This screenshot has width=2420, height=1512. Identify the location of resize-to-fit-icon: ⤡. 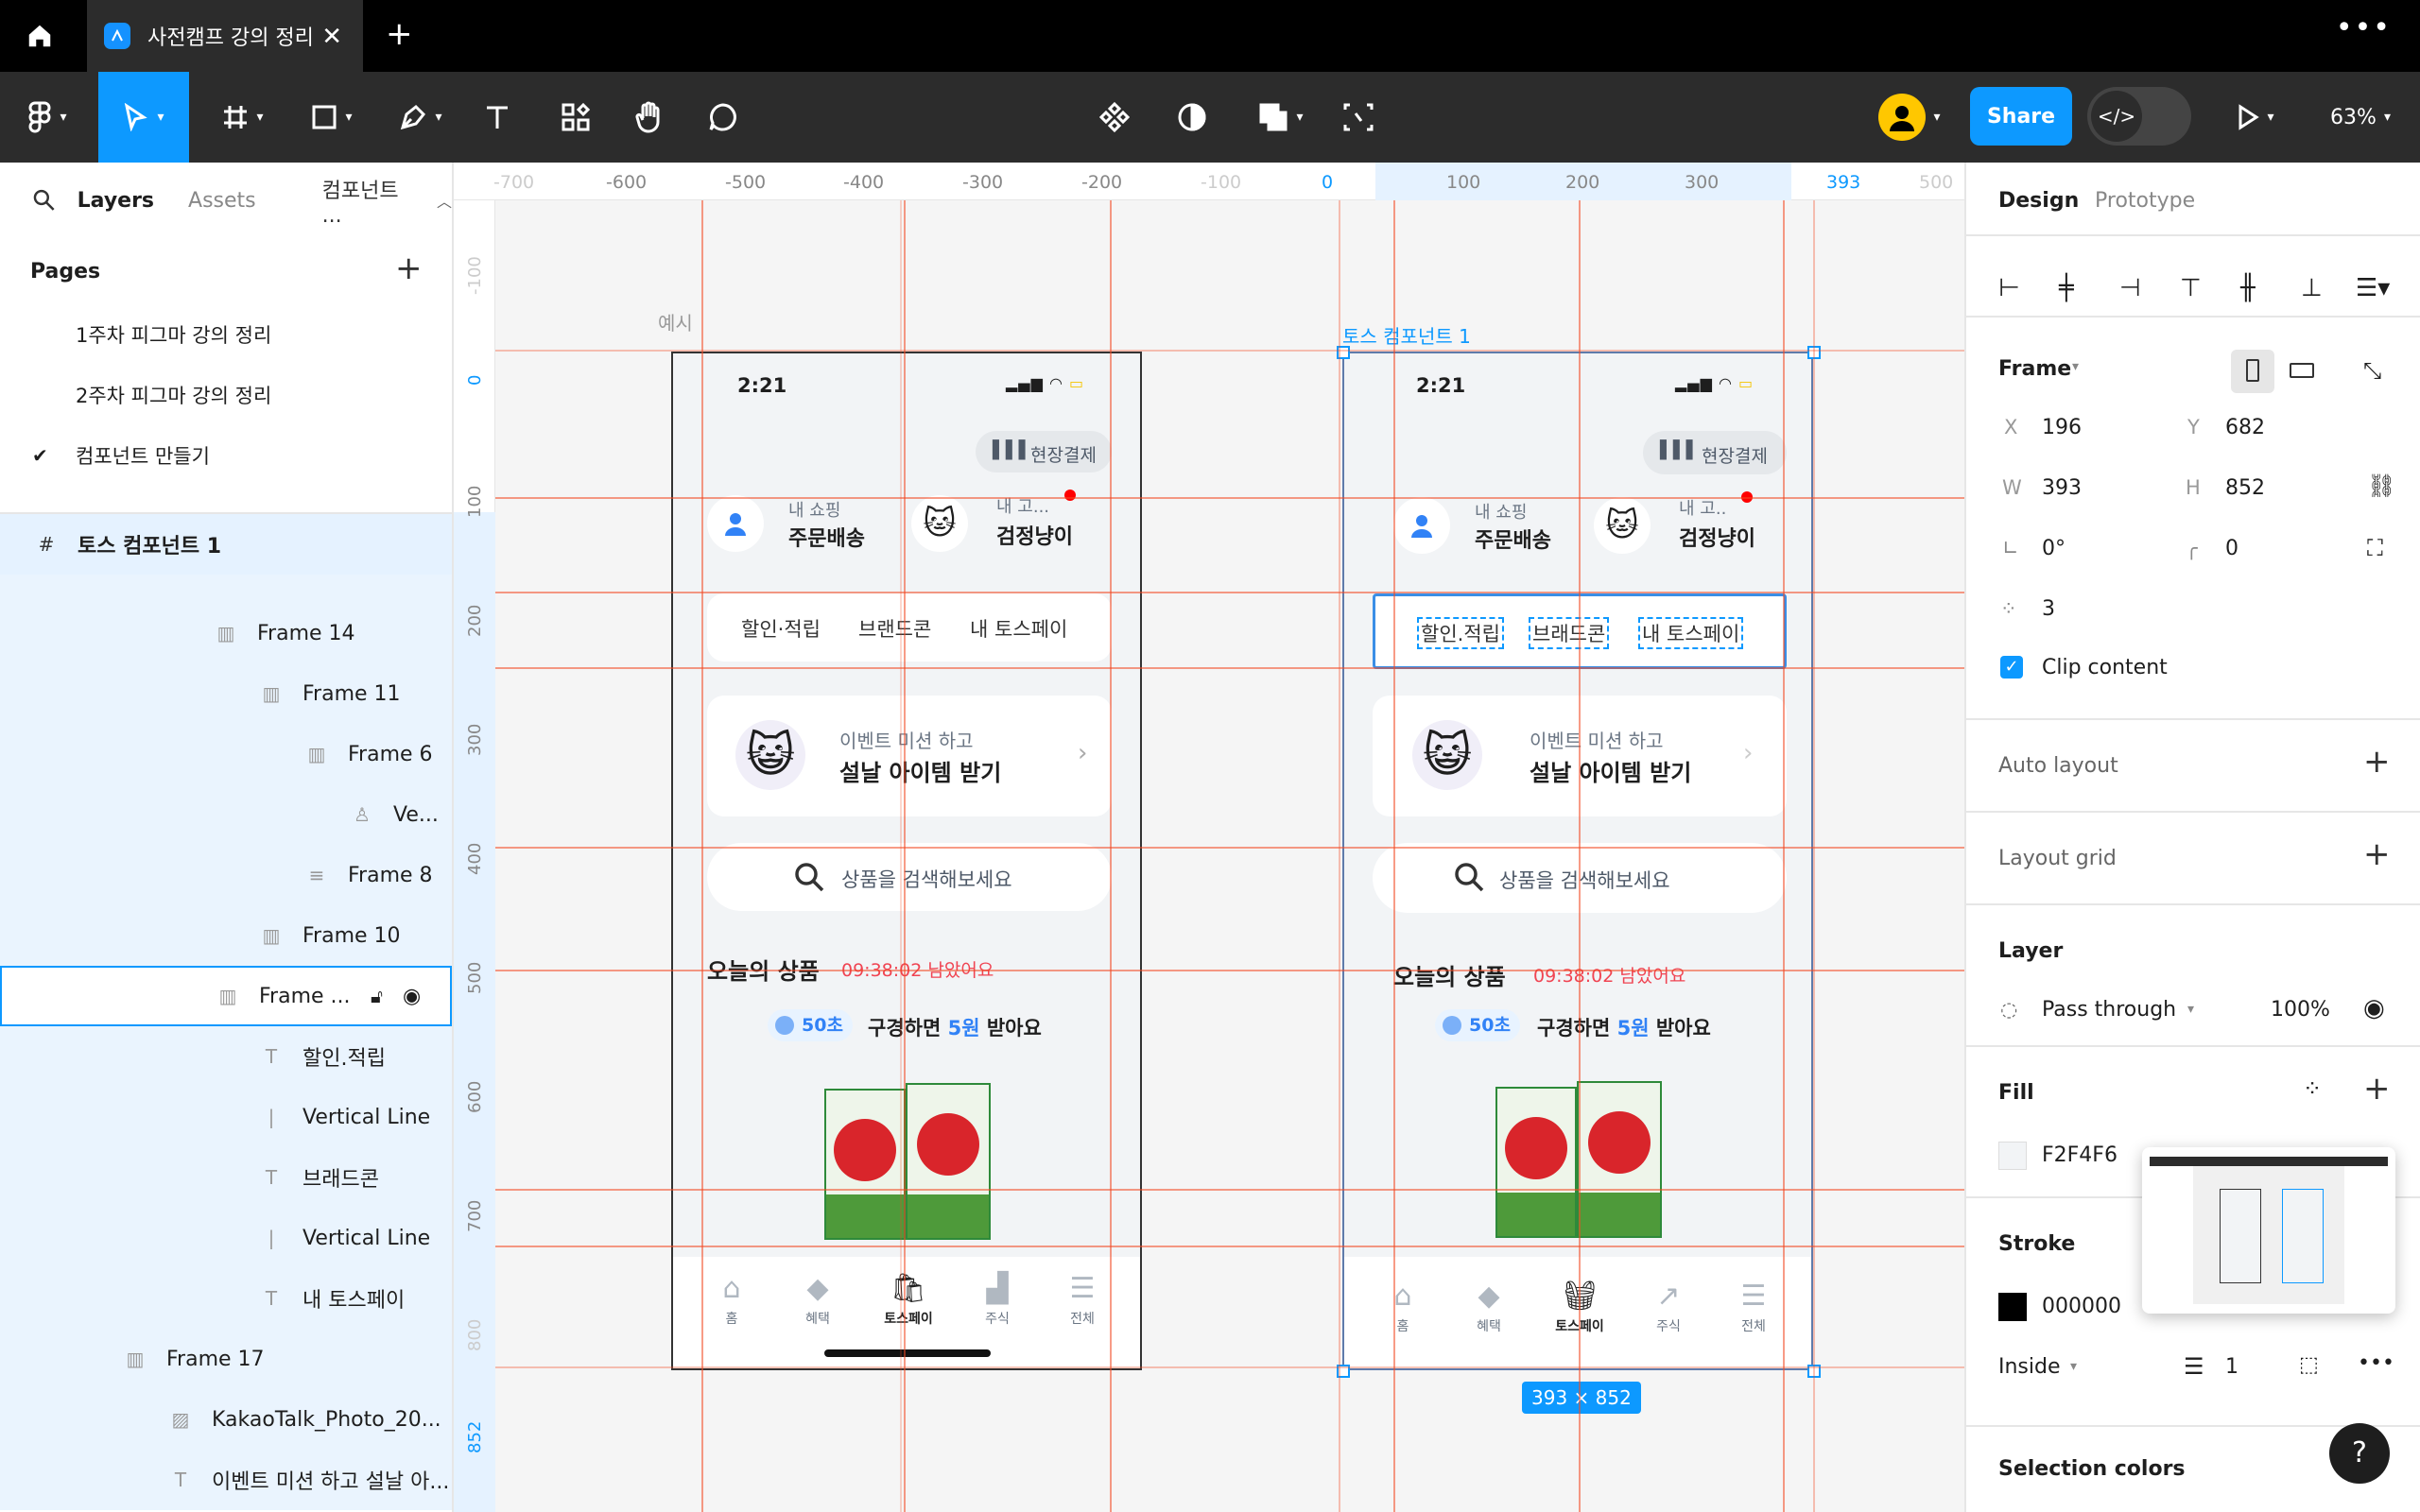
(2372, 370).